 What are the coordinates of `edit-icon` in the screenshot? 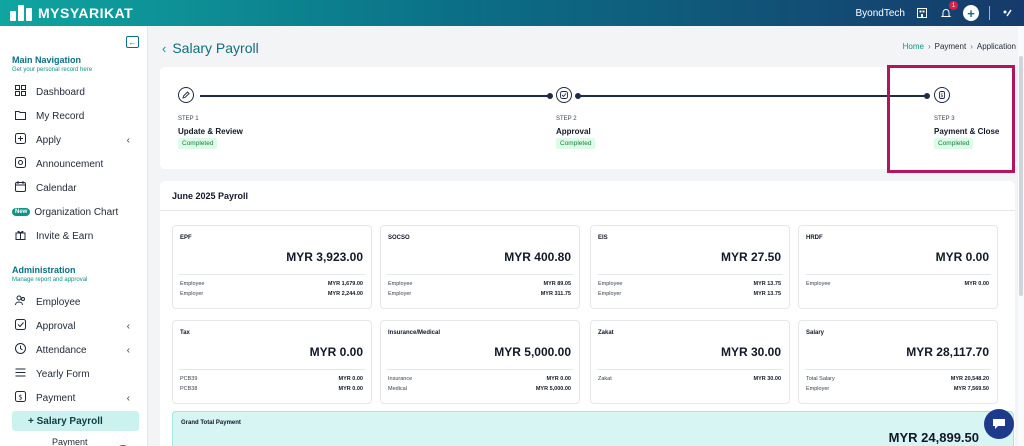 It's located at (186, 95).